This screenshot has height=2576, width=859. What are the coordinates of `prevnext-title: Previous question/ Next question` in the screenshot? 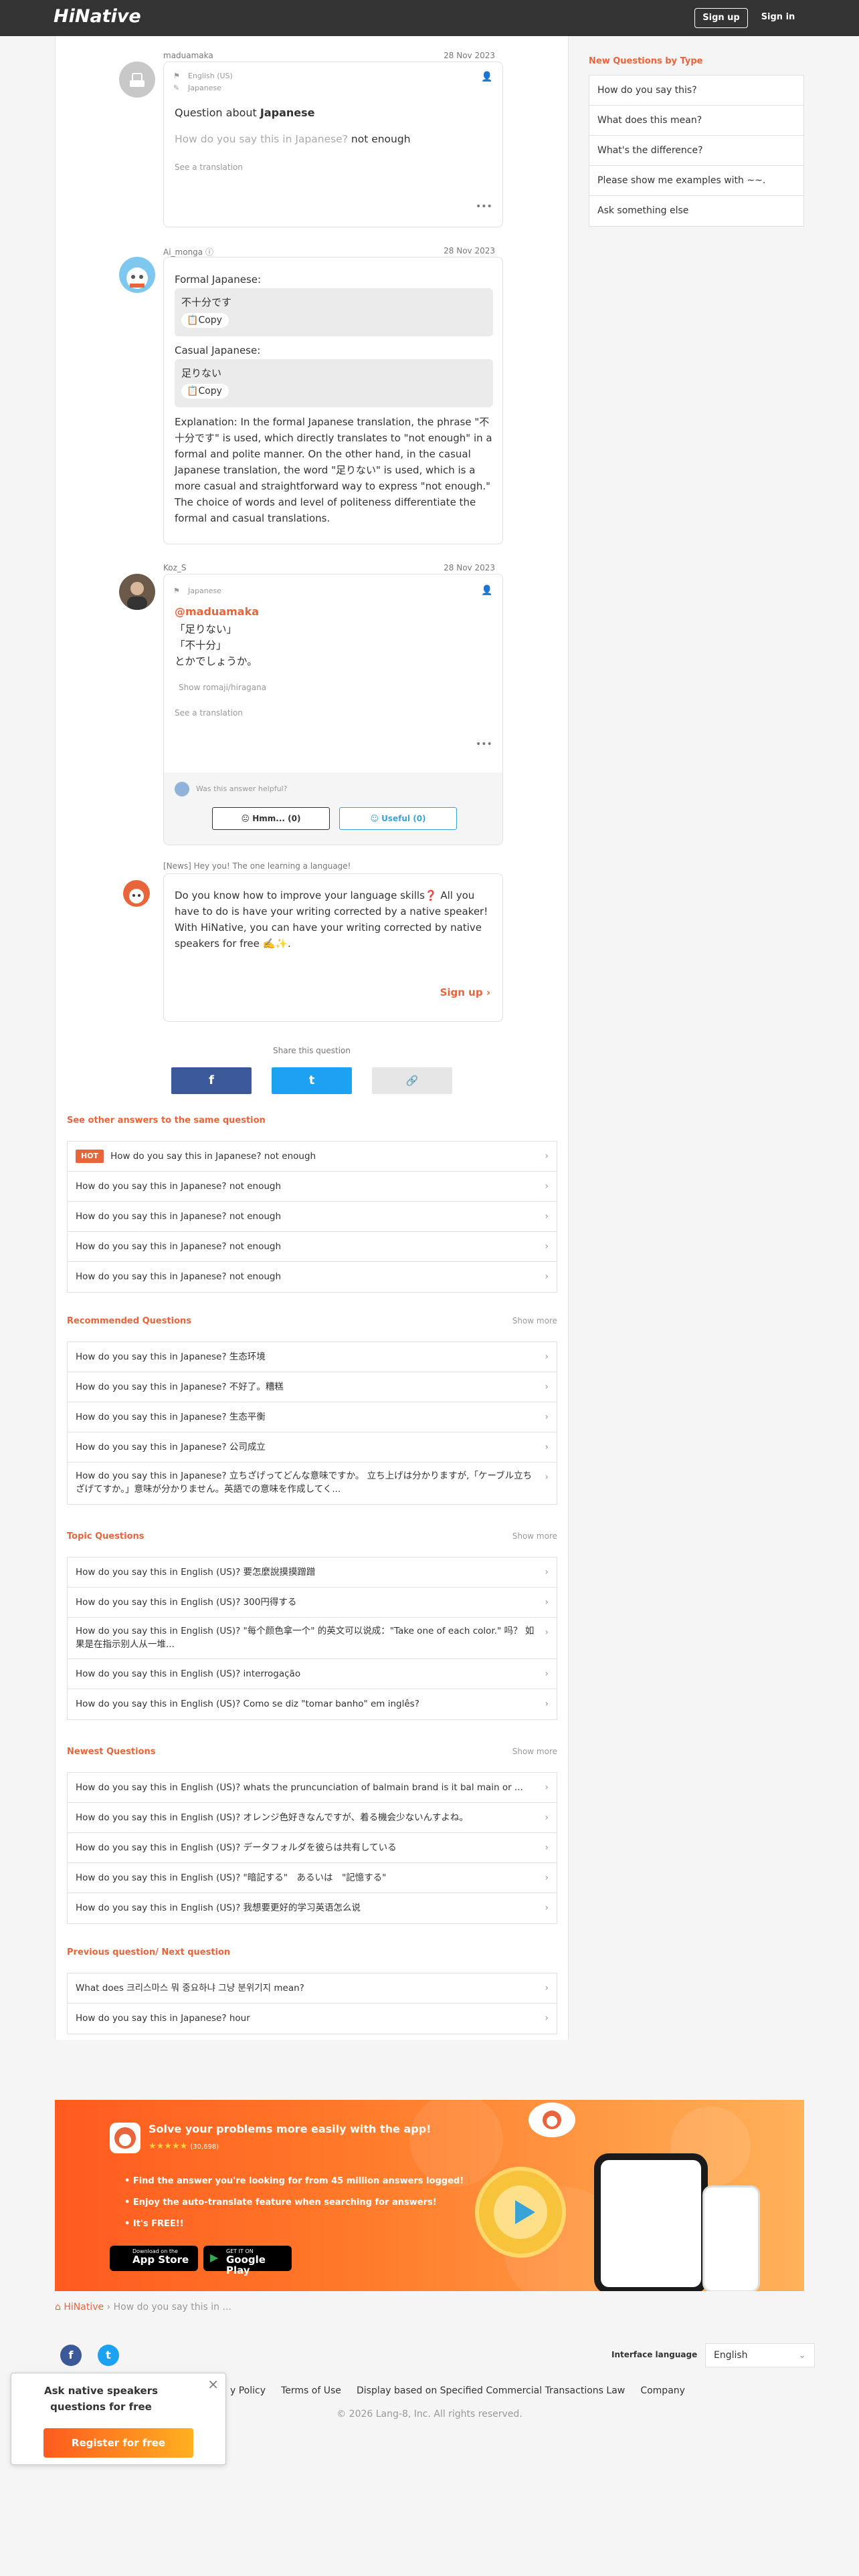 It's located at (149, 1952).